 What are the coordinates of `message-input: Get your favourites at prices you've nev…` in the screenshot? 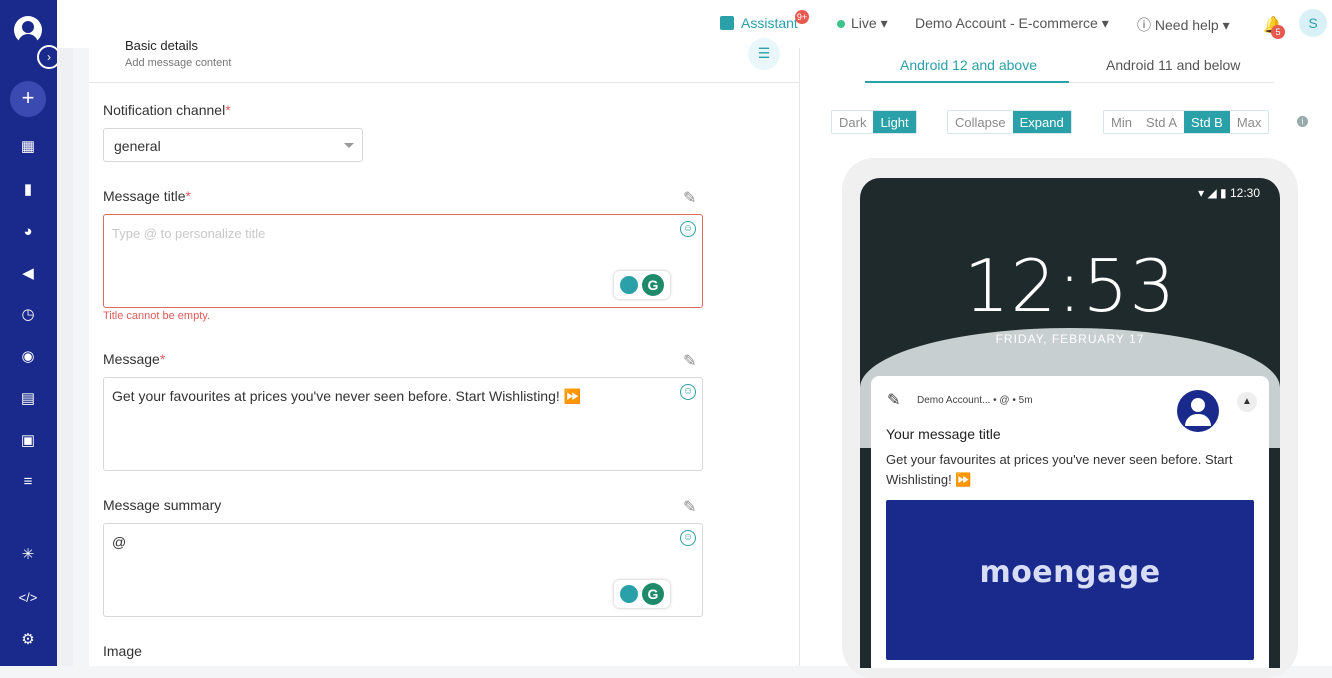 It's located at (403, 424).